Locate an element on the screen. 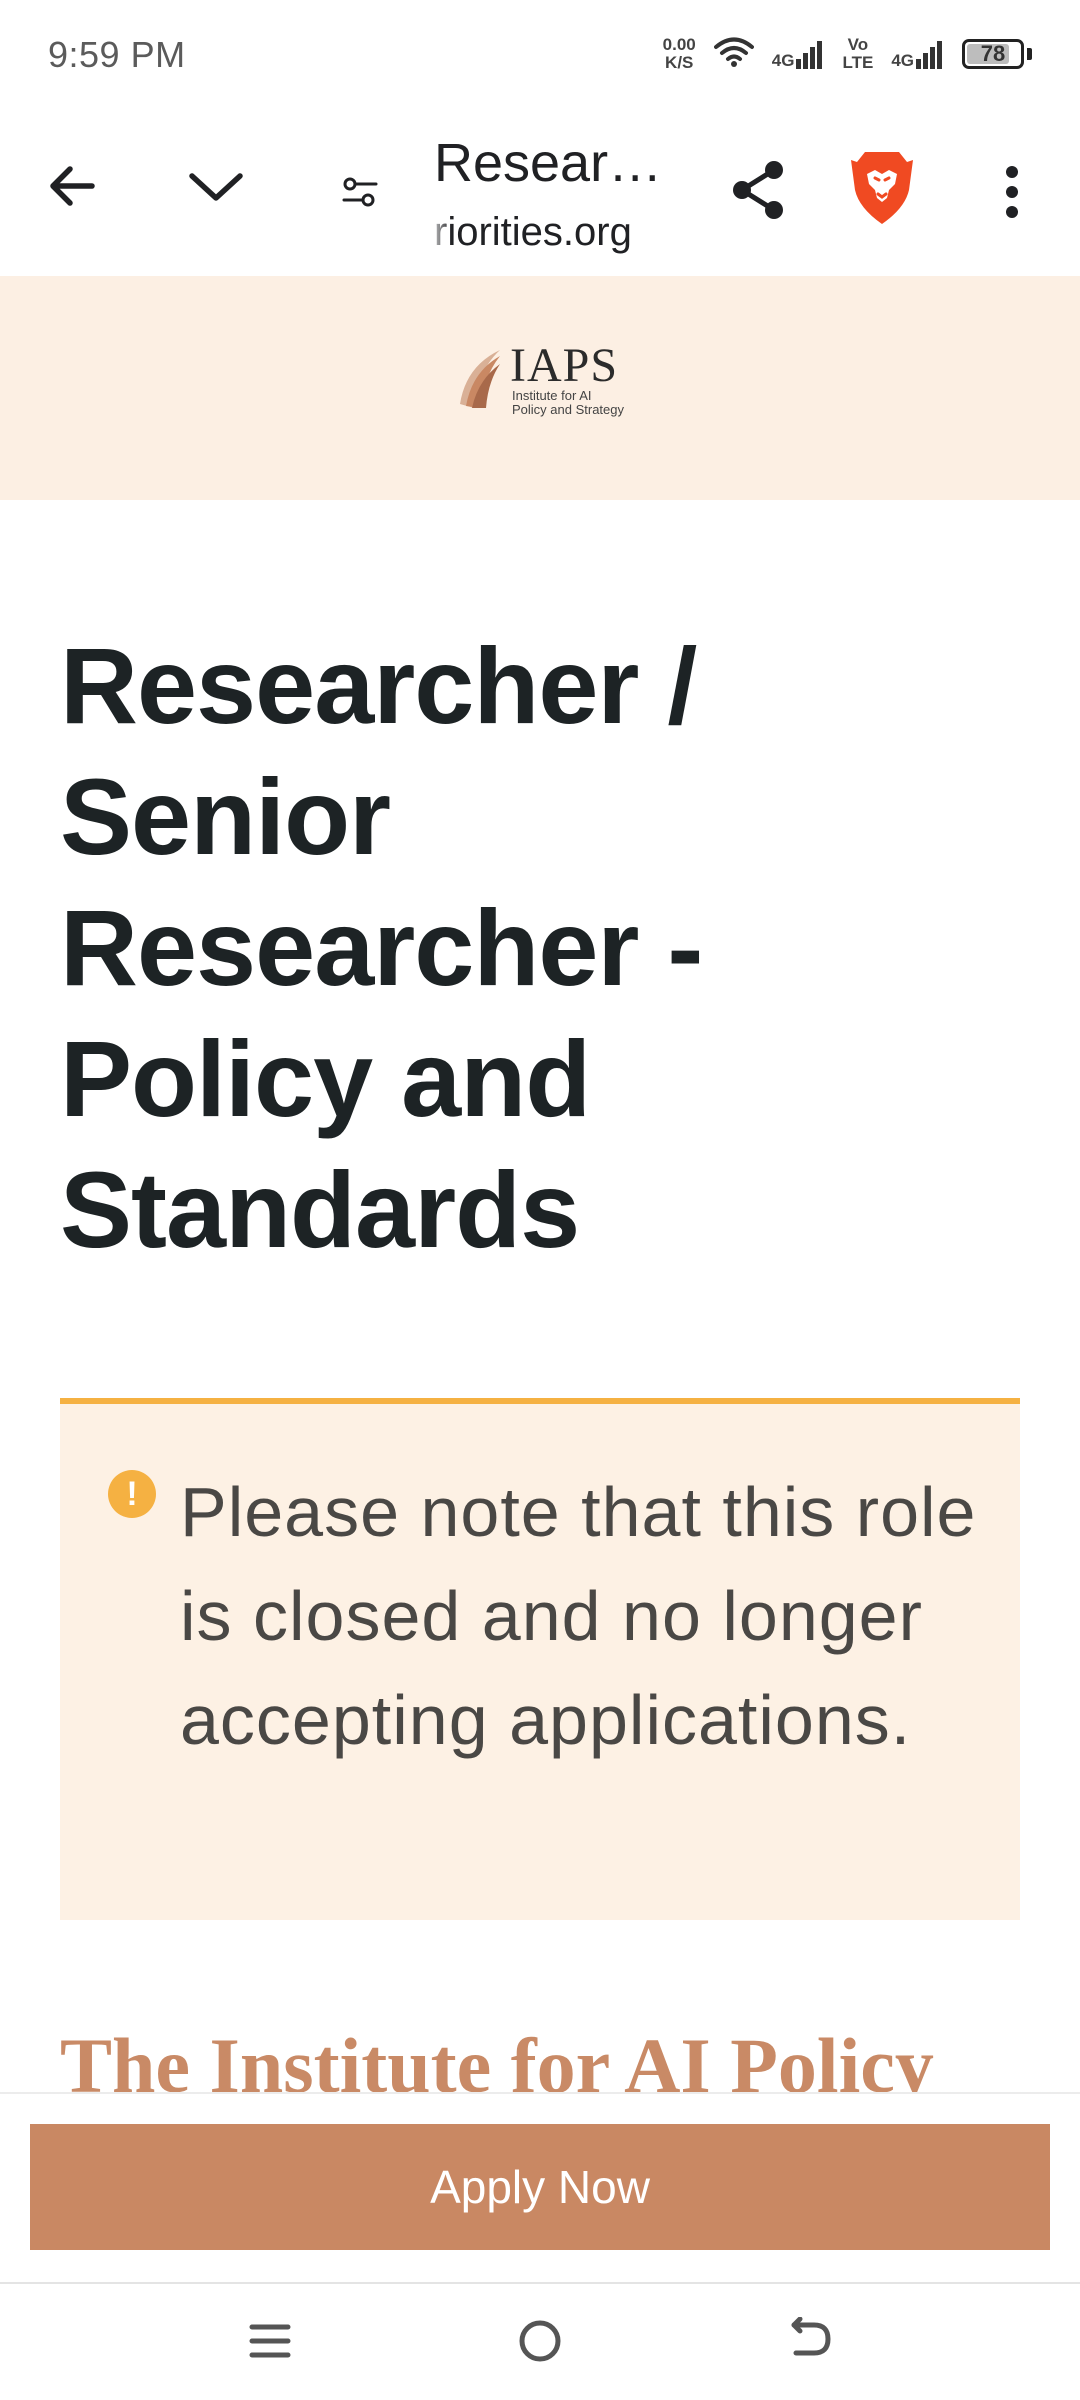 This screenshot has width=1080, height=2400. home-button is located at coordinates (540, 2343).